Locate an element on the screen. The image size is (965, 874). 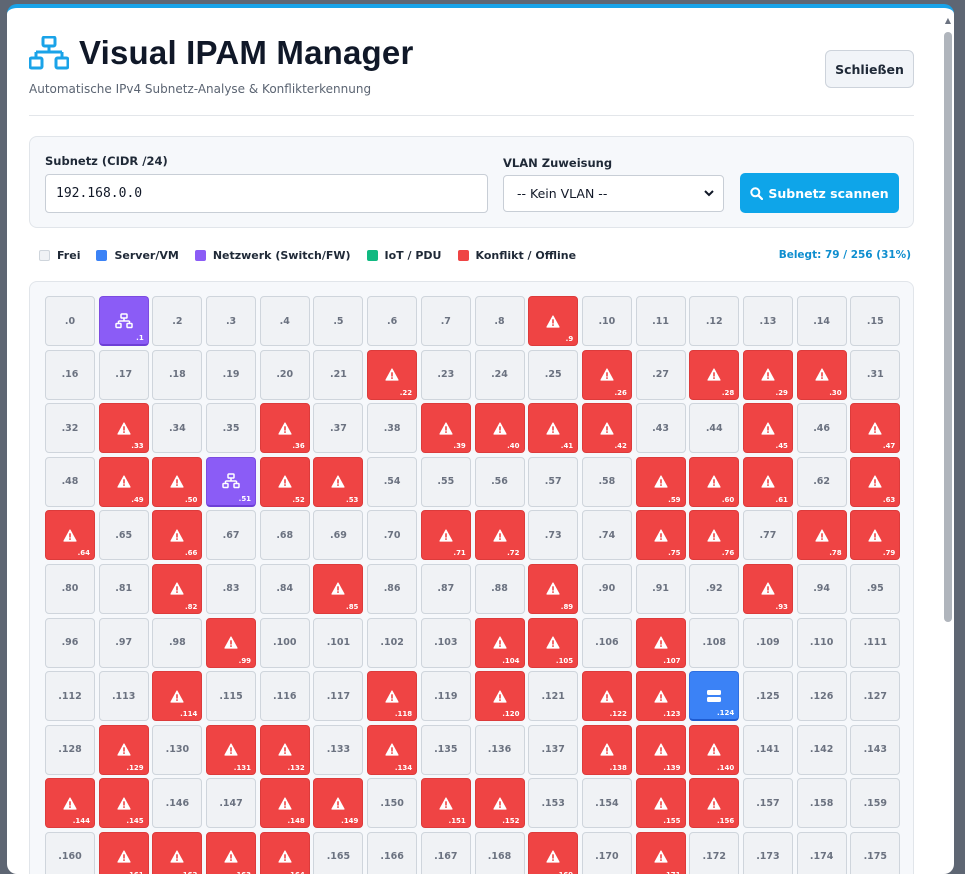
ip-cell-free: .57 is located at coordinates (553, 481).